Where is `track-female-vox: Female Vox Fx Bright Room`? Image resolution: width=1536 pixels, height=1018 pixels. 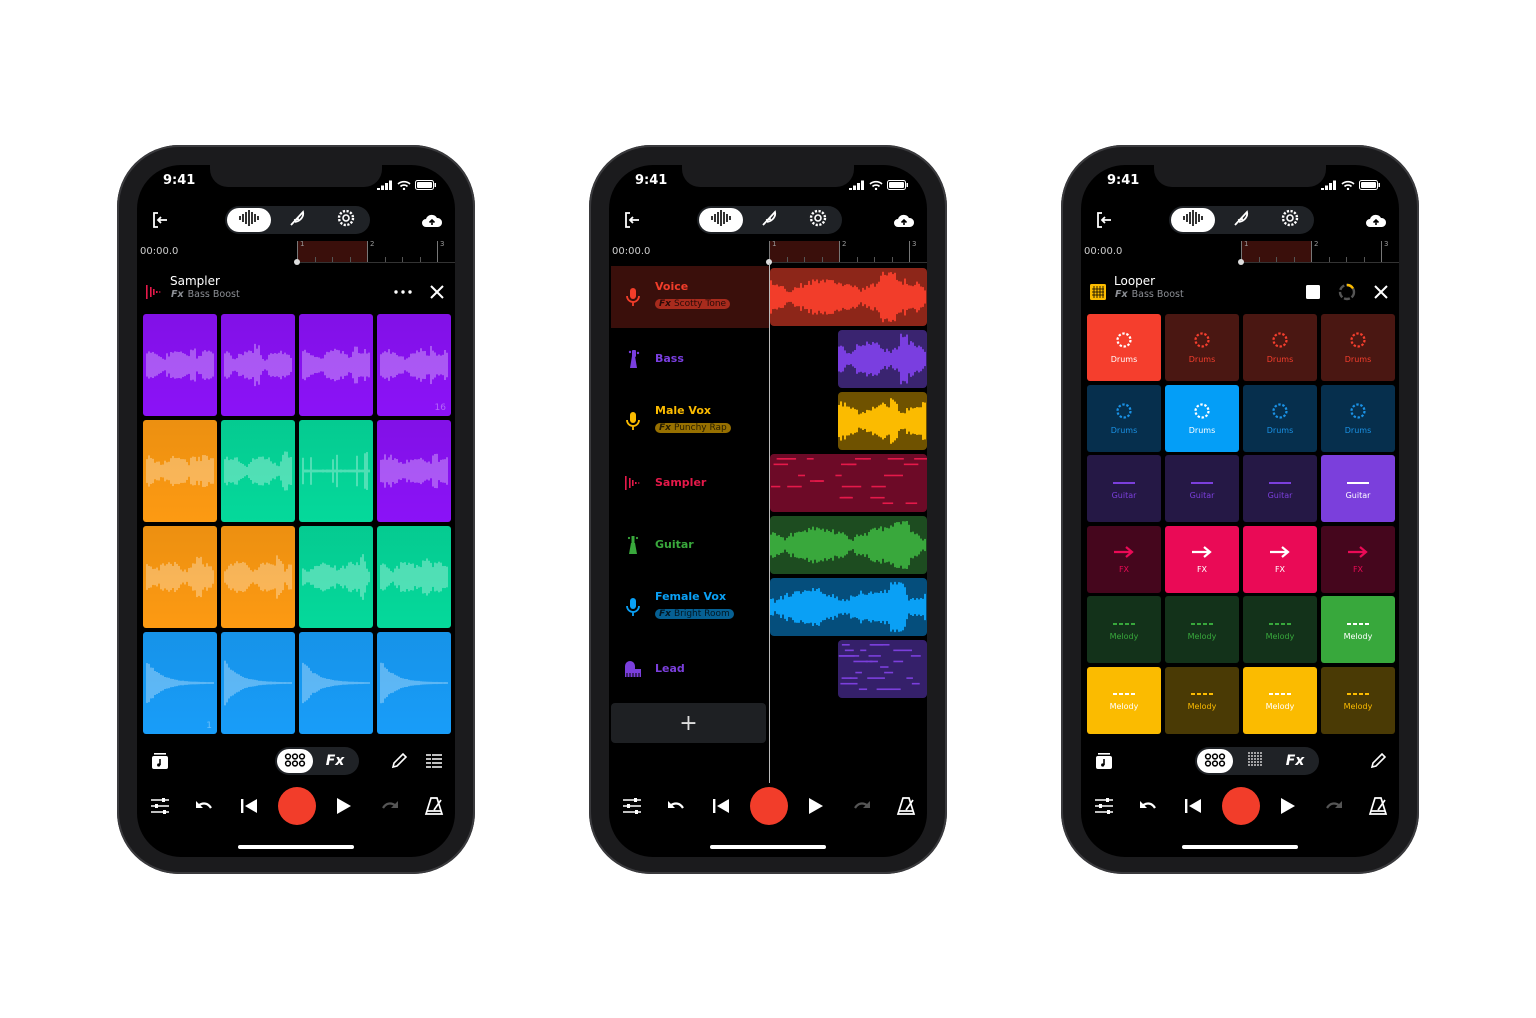
track-female-vox: Female Vox Fx Bright Room is located at coordinates (690, 607).